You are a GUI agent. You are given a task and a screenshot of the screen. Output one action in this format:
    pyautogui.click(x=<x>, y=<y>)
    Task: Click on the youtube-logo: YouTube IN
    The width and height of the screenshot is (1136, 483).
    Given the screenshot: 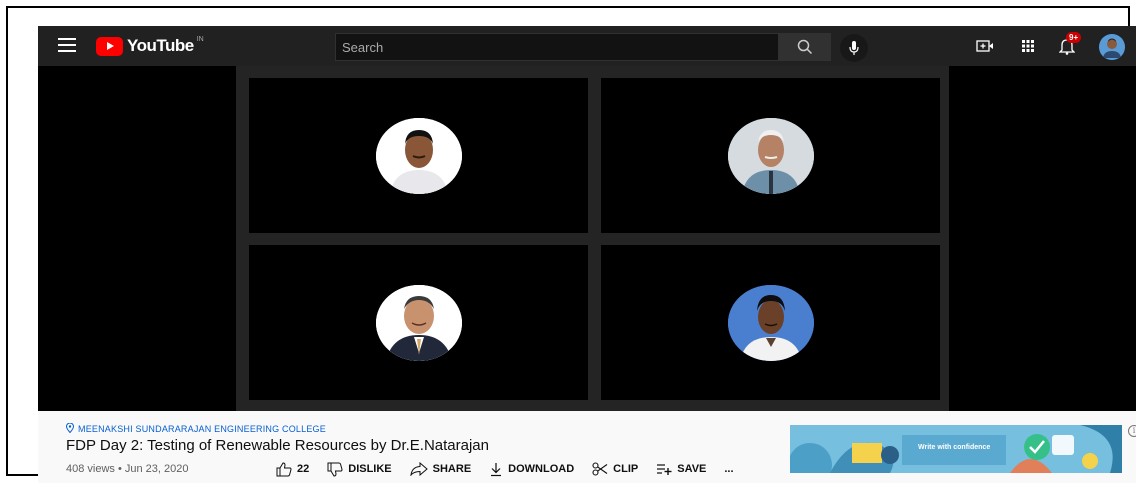 What is the action you would take?
    pyautogui.click(x=150, y=46)
    